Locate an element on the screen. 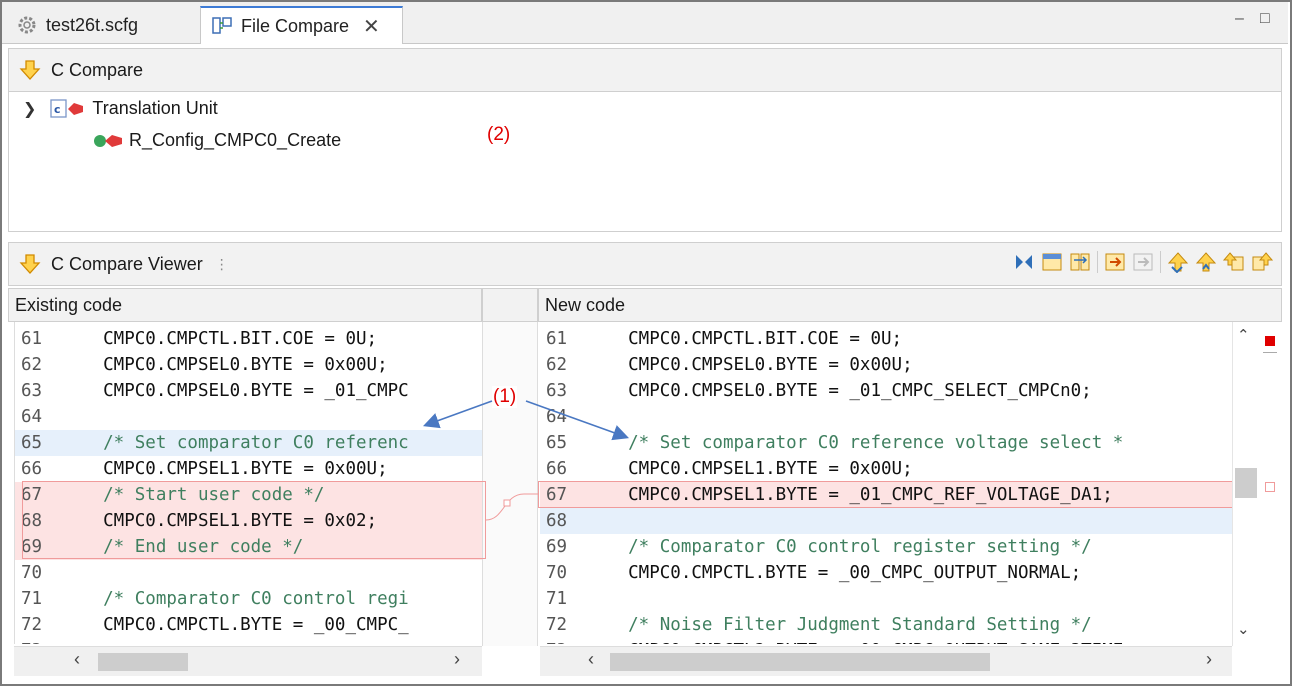 The image size is (1292, 686). vertical-scrollbar: ⌃ ⌄ is located at coordinates (1257, 484).